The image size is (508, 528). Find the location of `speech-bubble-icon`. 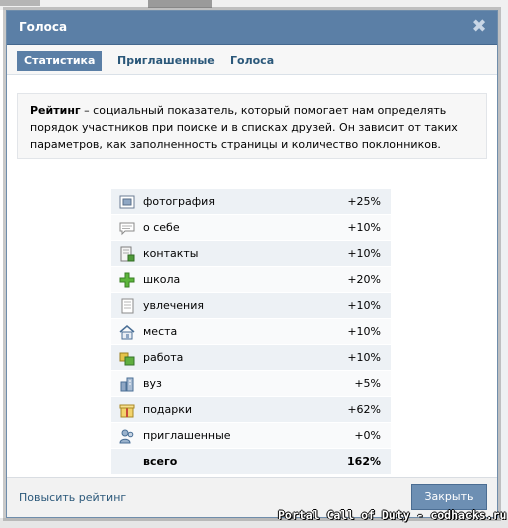

speech-bubble-icon is located at coordinates (127, 229).